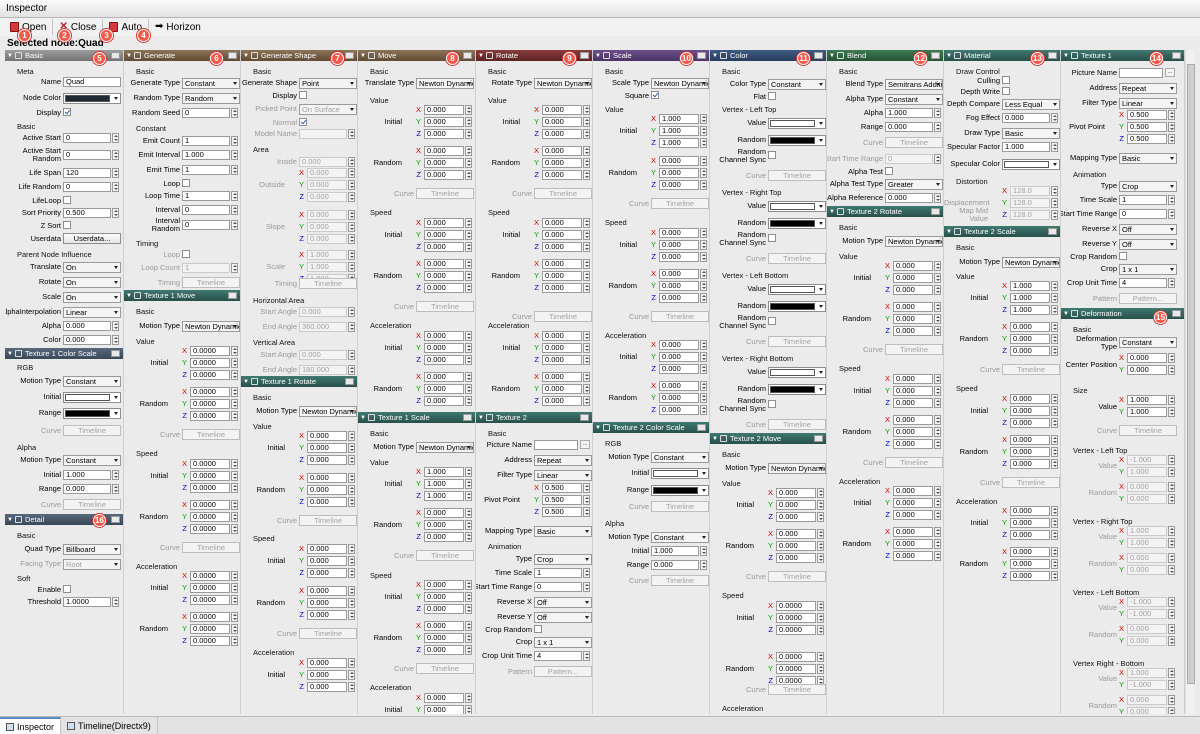 The width and height of the screenshot is (1200, 734). What do you see at coordinates (210, 488) in the screenshot?
I see `vector-initial-z: 0.0000` at bounding box center [210, 488].